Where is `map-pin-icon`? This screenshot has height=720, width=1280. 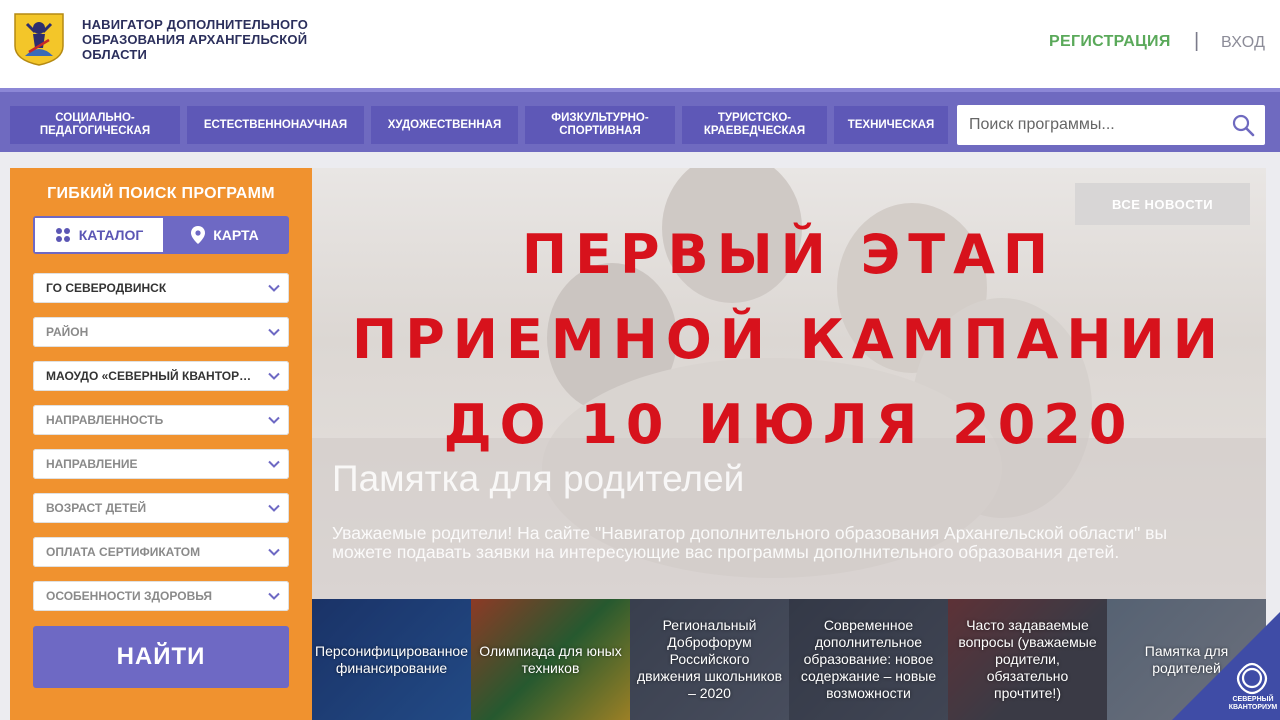
map-pin-icon is located at coordinates (198, 235).